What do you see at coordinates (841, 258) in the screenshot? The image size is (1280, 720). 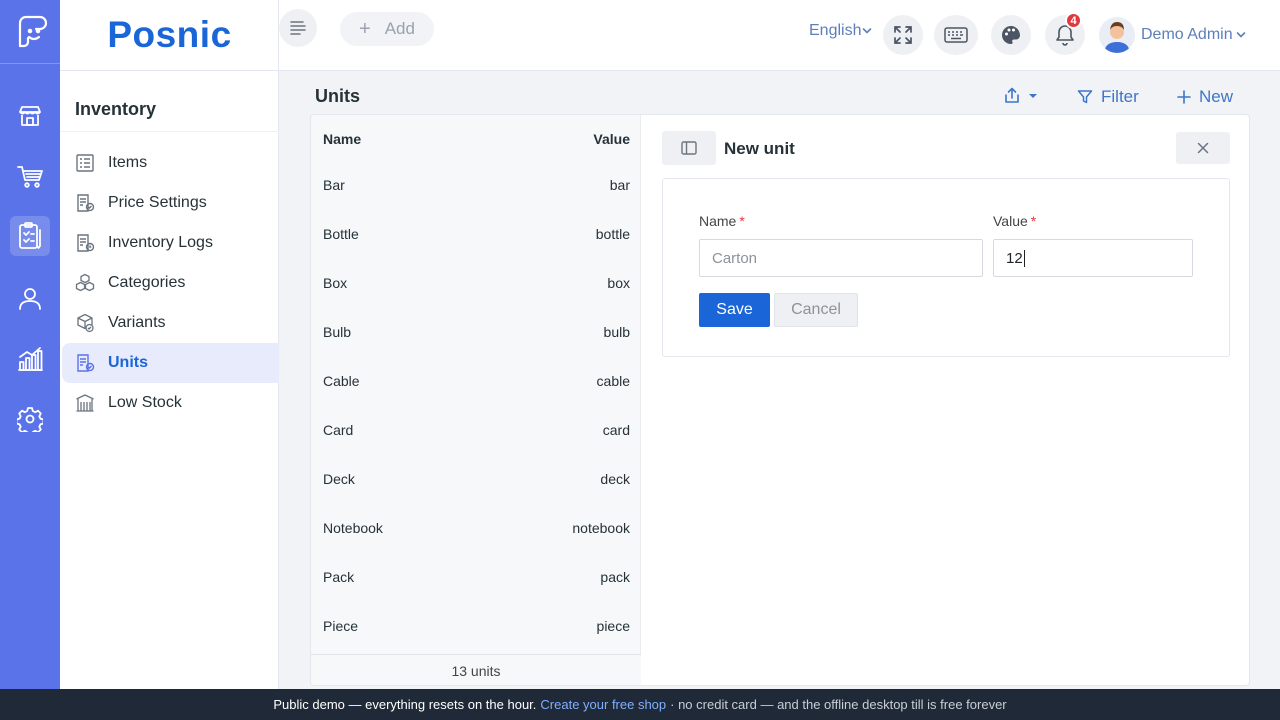 I see `name-input: Carton` at bounding box center [841, 258].